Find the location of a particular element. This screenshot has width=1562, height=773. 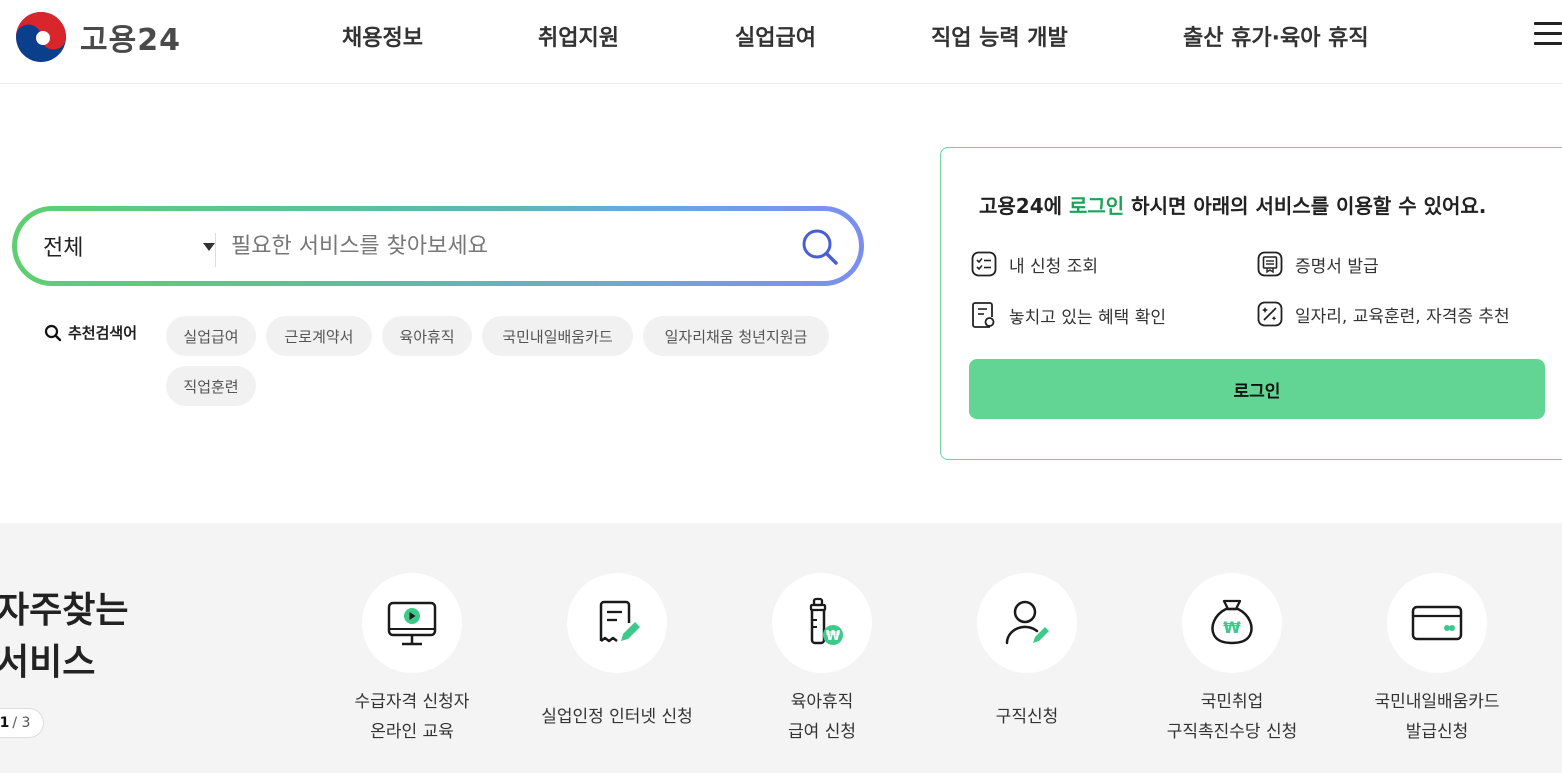

recommended-keywords-label: 추천검색어 is located at coordinates (90, 332).